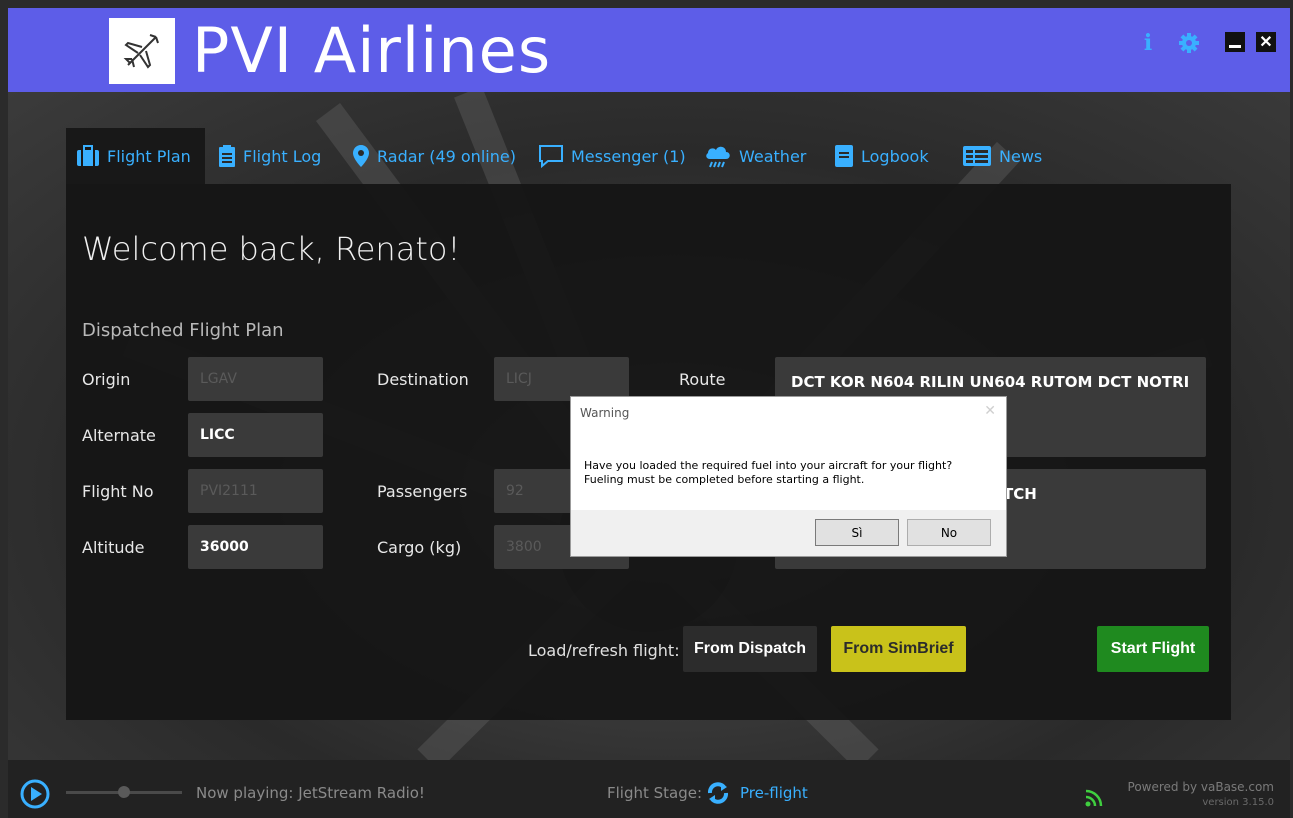 The height and width of the screenshot is (818, 1293). I want to click on play-icon, so click(35, 794).